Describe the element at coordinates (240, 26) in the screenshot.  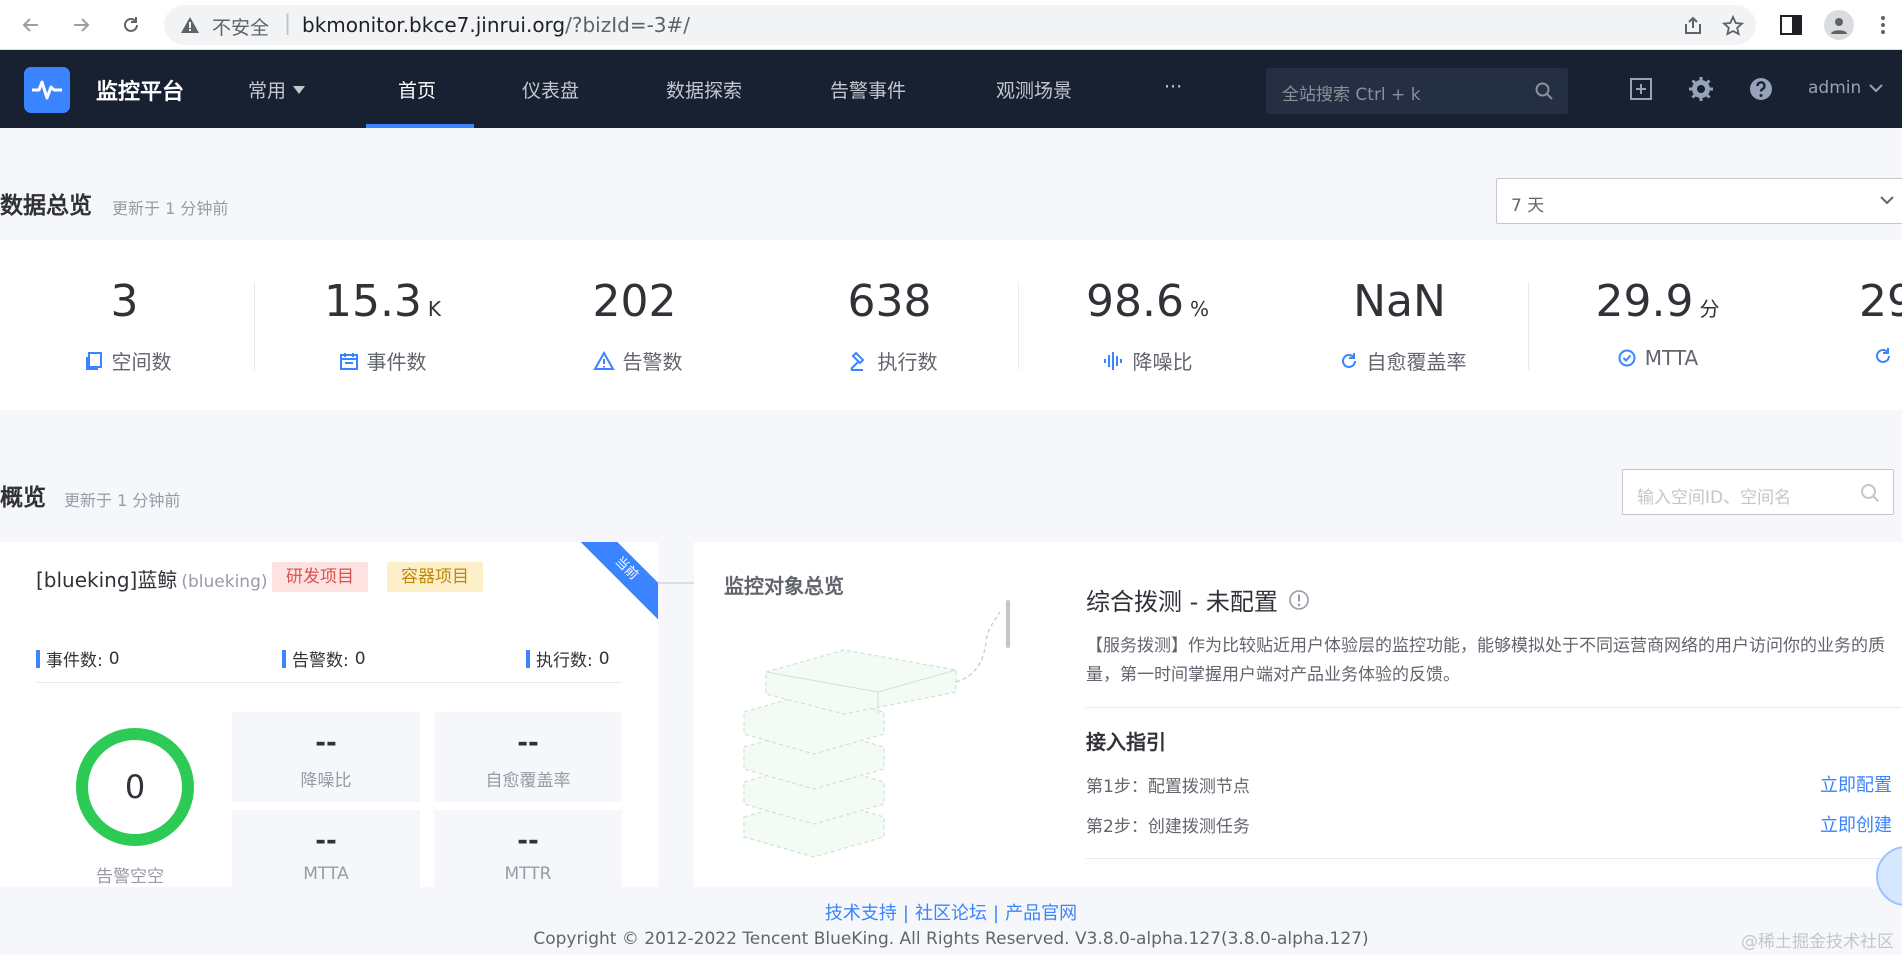
I see `security-label: 不安全` at that location.